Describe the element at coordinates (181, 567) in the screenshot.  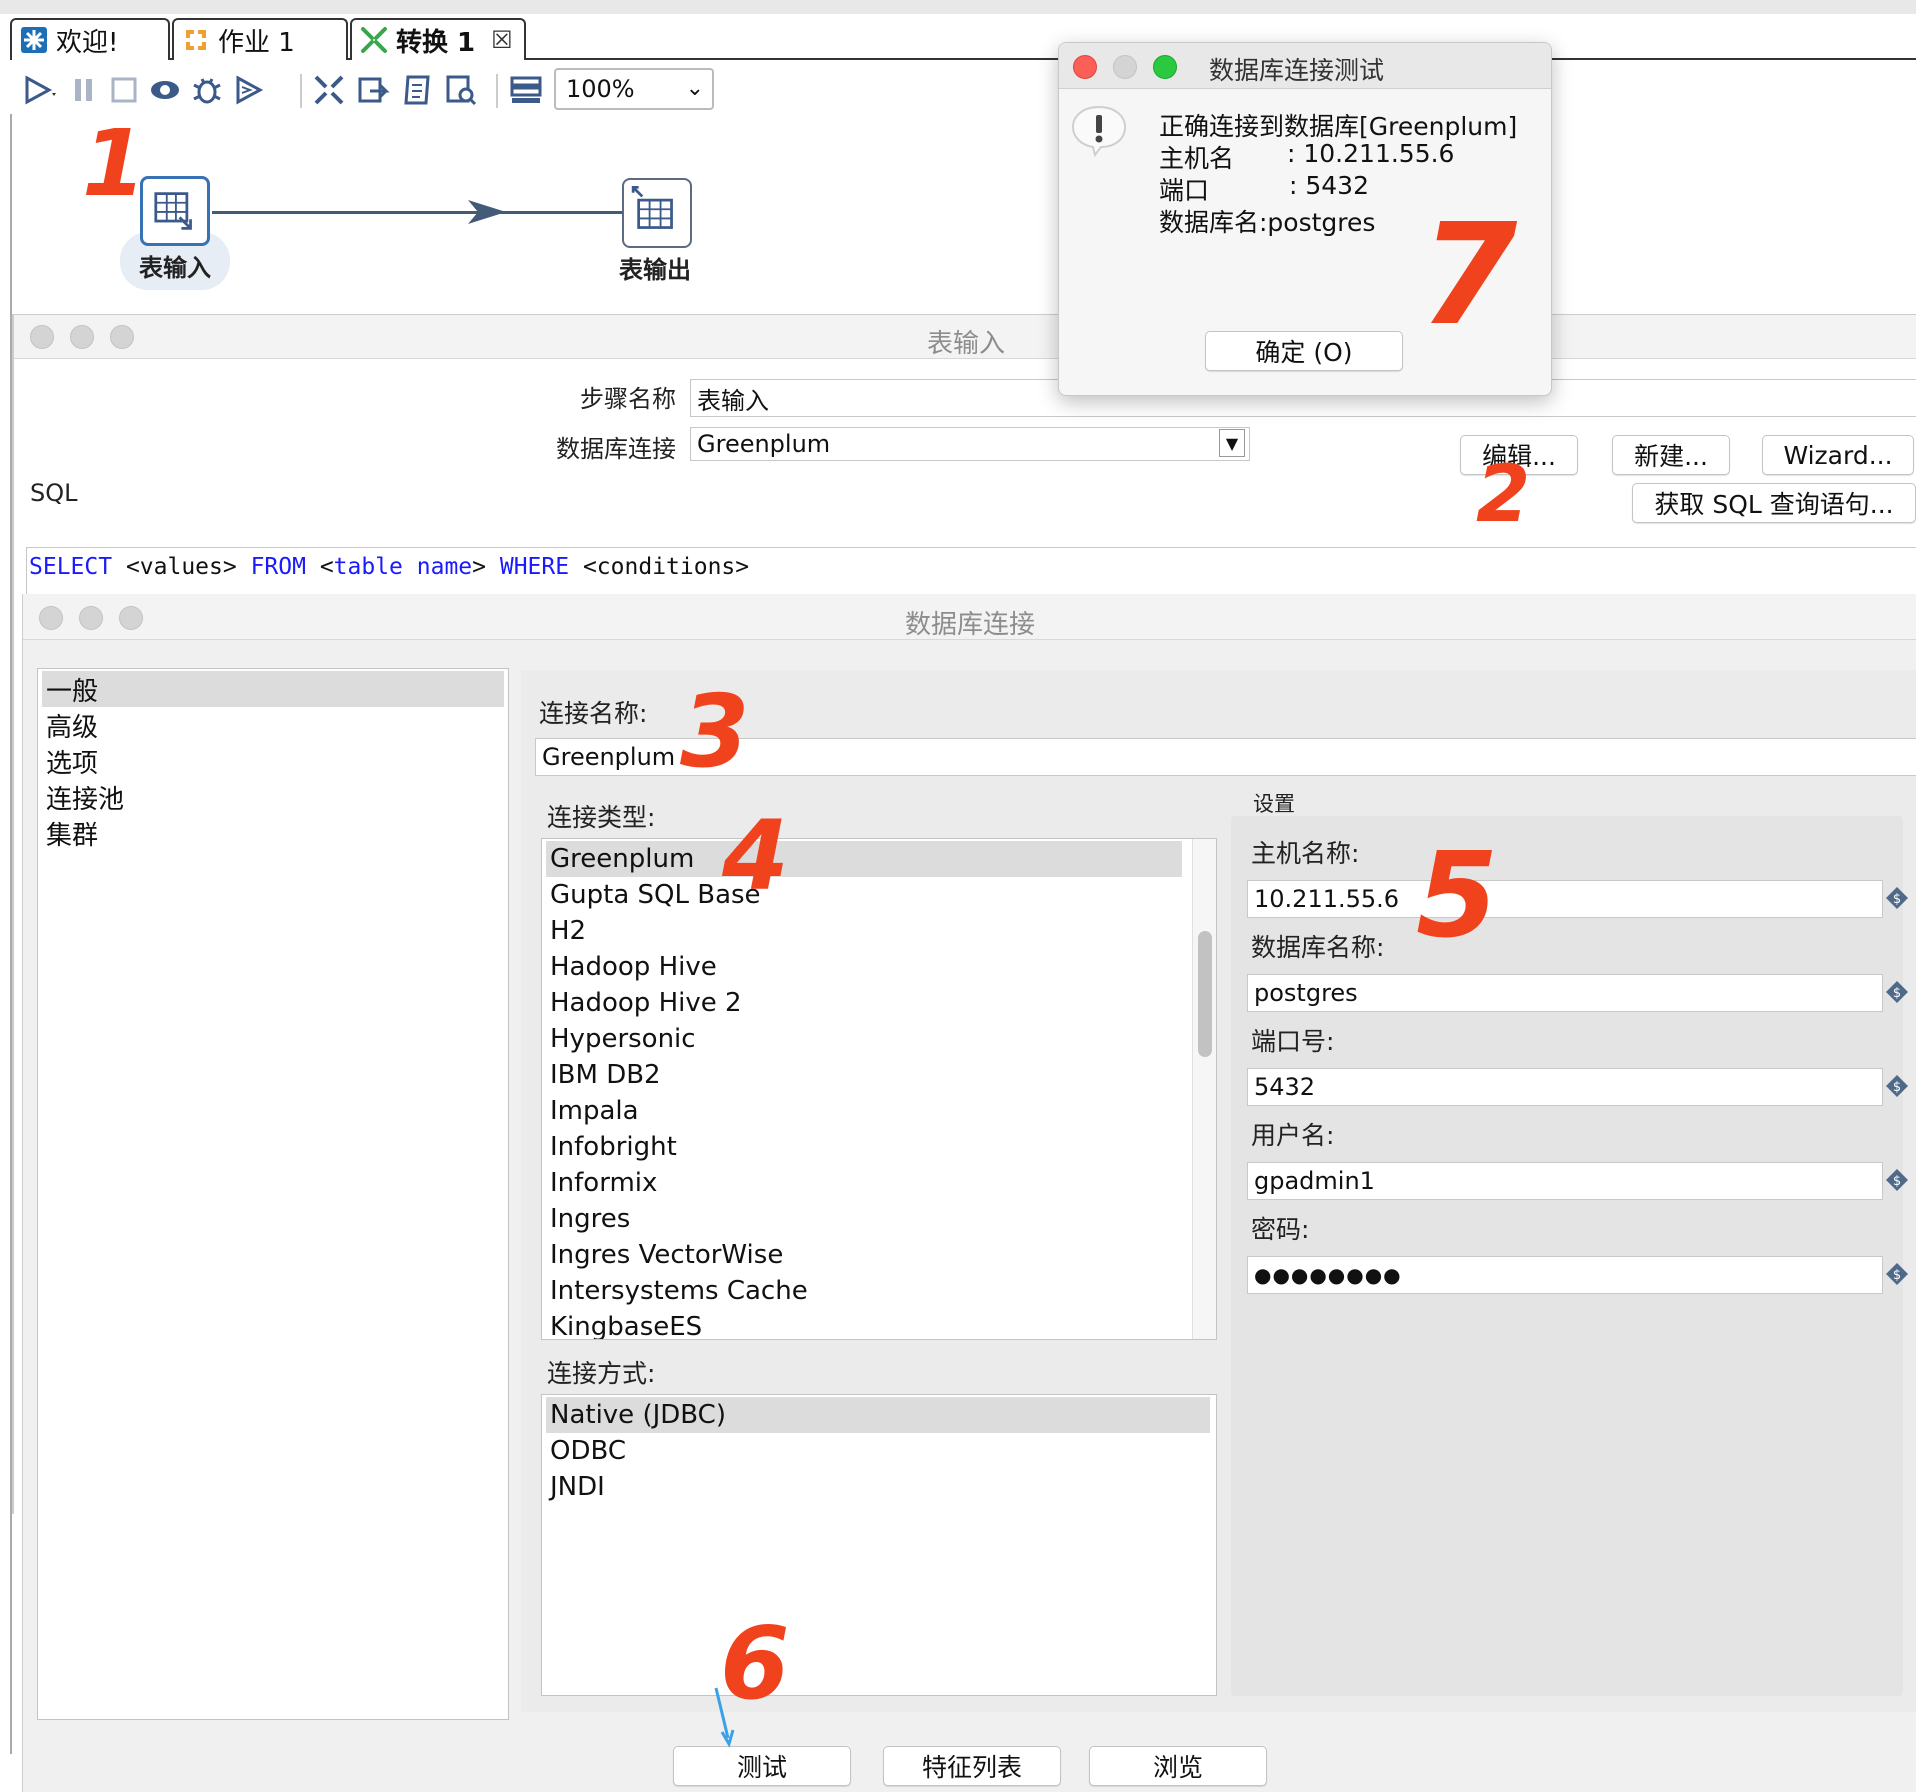
I see `sql-token: <values>` at that location.